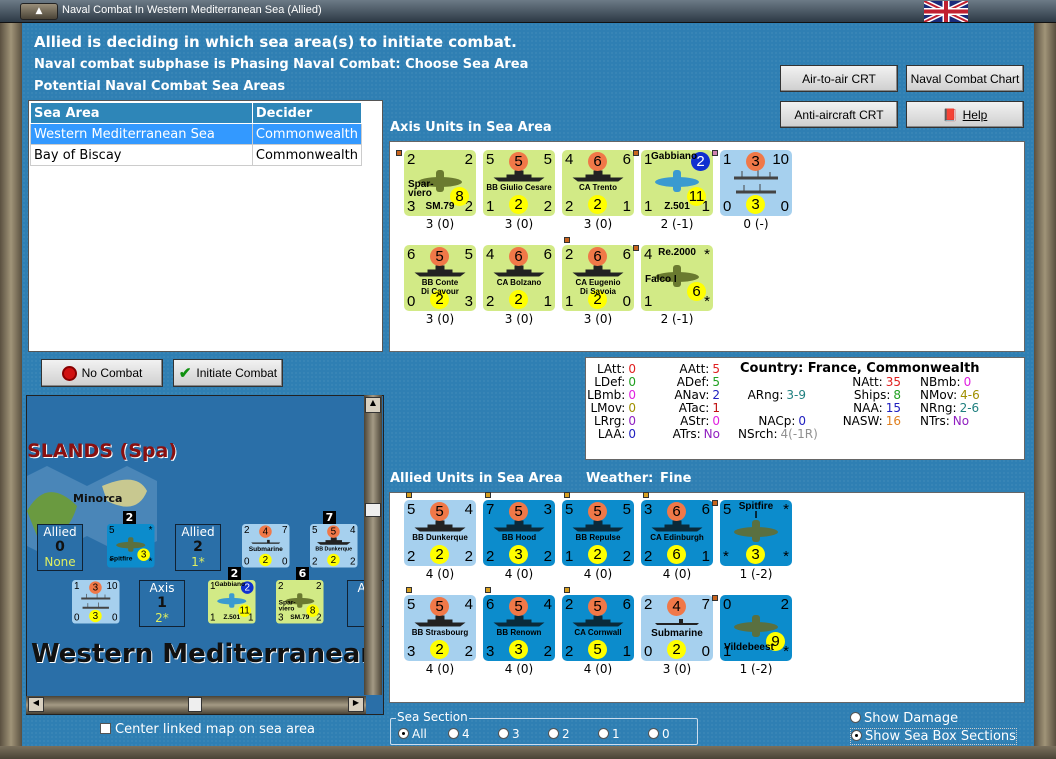 Image resolution: width=1056 pixels, height=759 pixels. What do you see at coordinates (102, 373) in the screenshot?
I see `no-combat-button: No Combat` at bounding box center [102, 373].